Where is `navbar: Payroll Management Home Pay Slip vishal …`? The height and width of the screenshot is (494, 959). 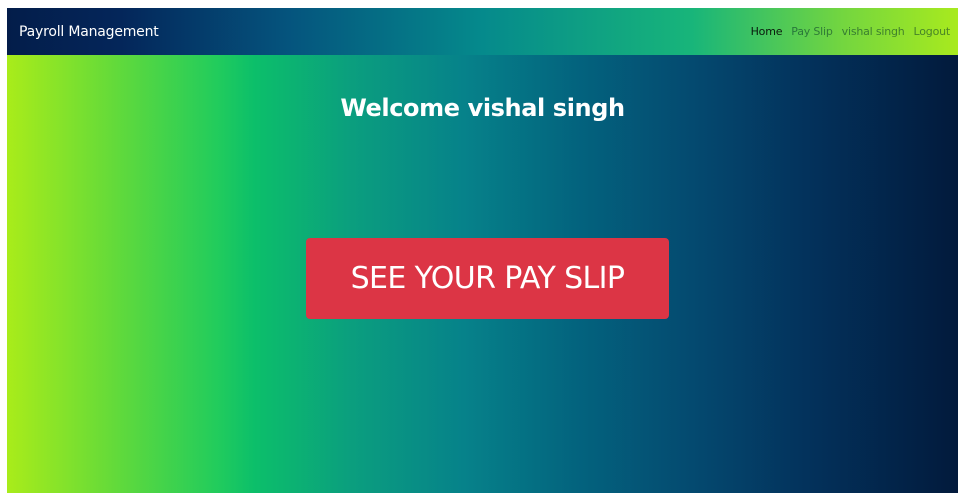 navbar: Payroll Management Home Pay Slip vishal … is located at coordinates (482, 31).